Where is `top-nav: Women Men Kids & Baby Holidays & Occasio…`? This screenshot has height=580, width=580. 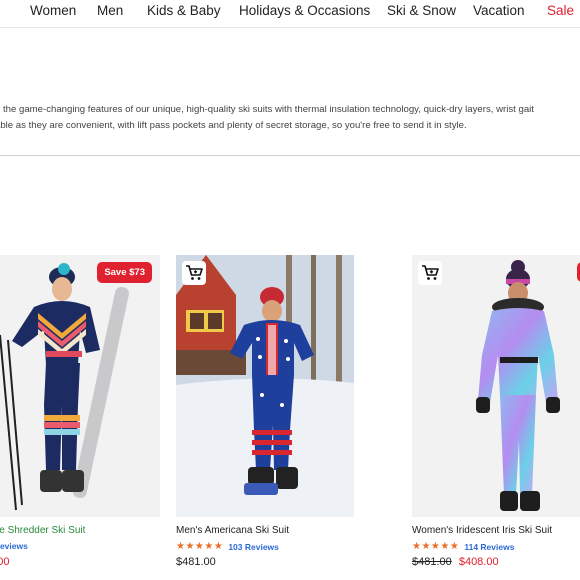
top-nav: Women Men Kids & Baby Holidays & Occasio… is located at coordinates (290, 14).